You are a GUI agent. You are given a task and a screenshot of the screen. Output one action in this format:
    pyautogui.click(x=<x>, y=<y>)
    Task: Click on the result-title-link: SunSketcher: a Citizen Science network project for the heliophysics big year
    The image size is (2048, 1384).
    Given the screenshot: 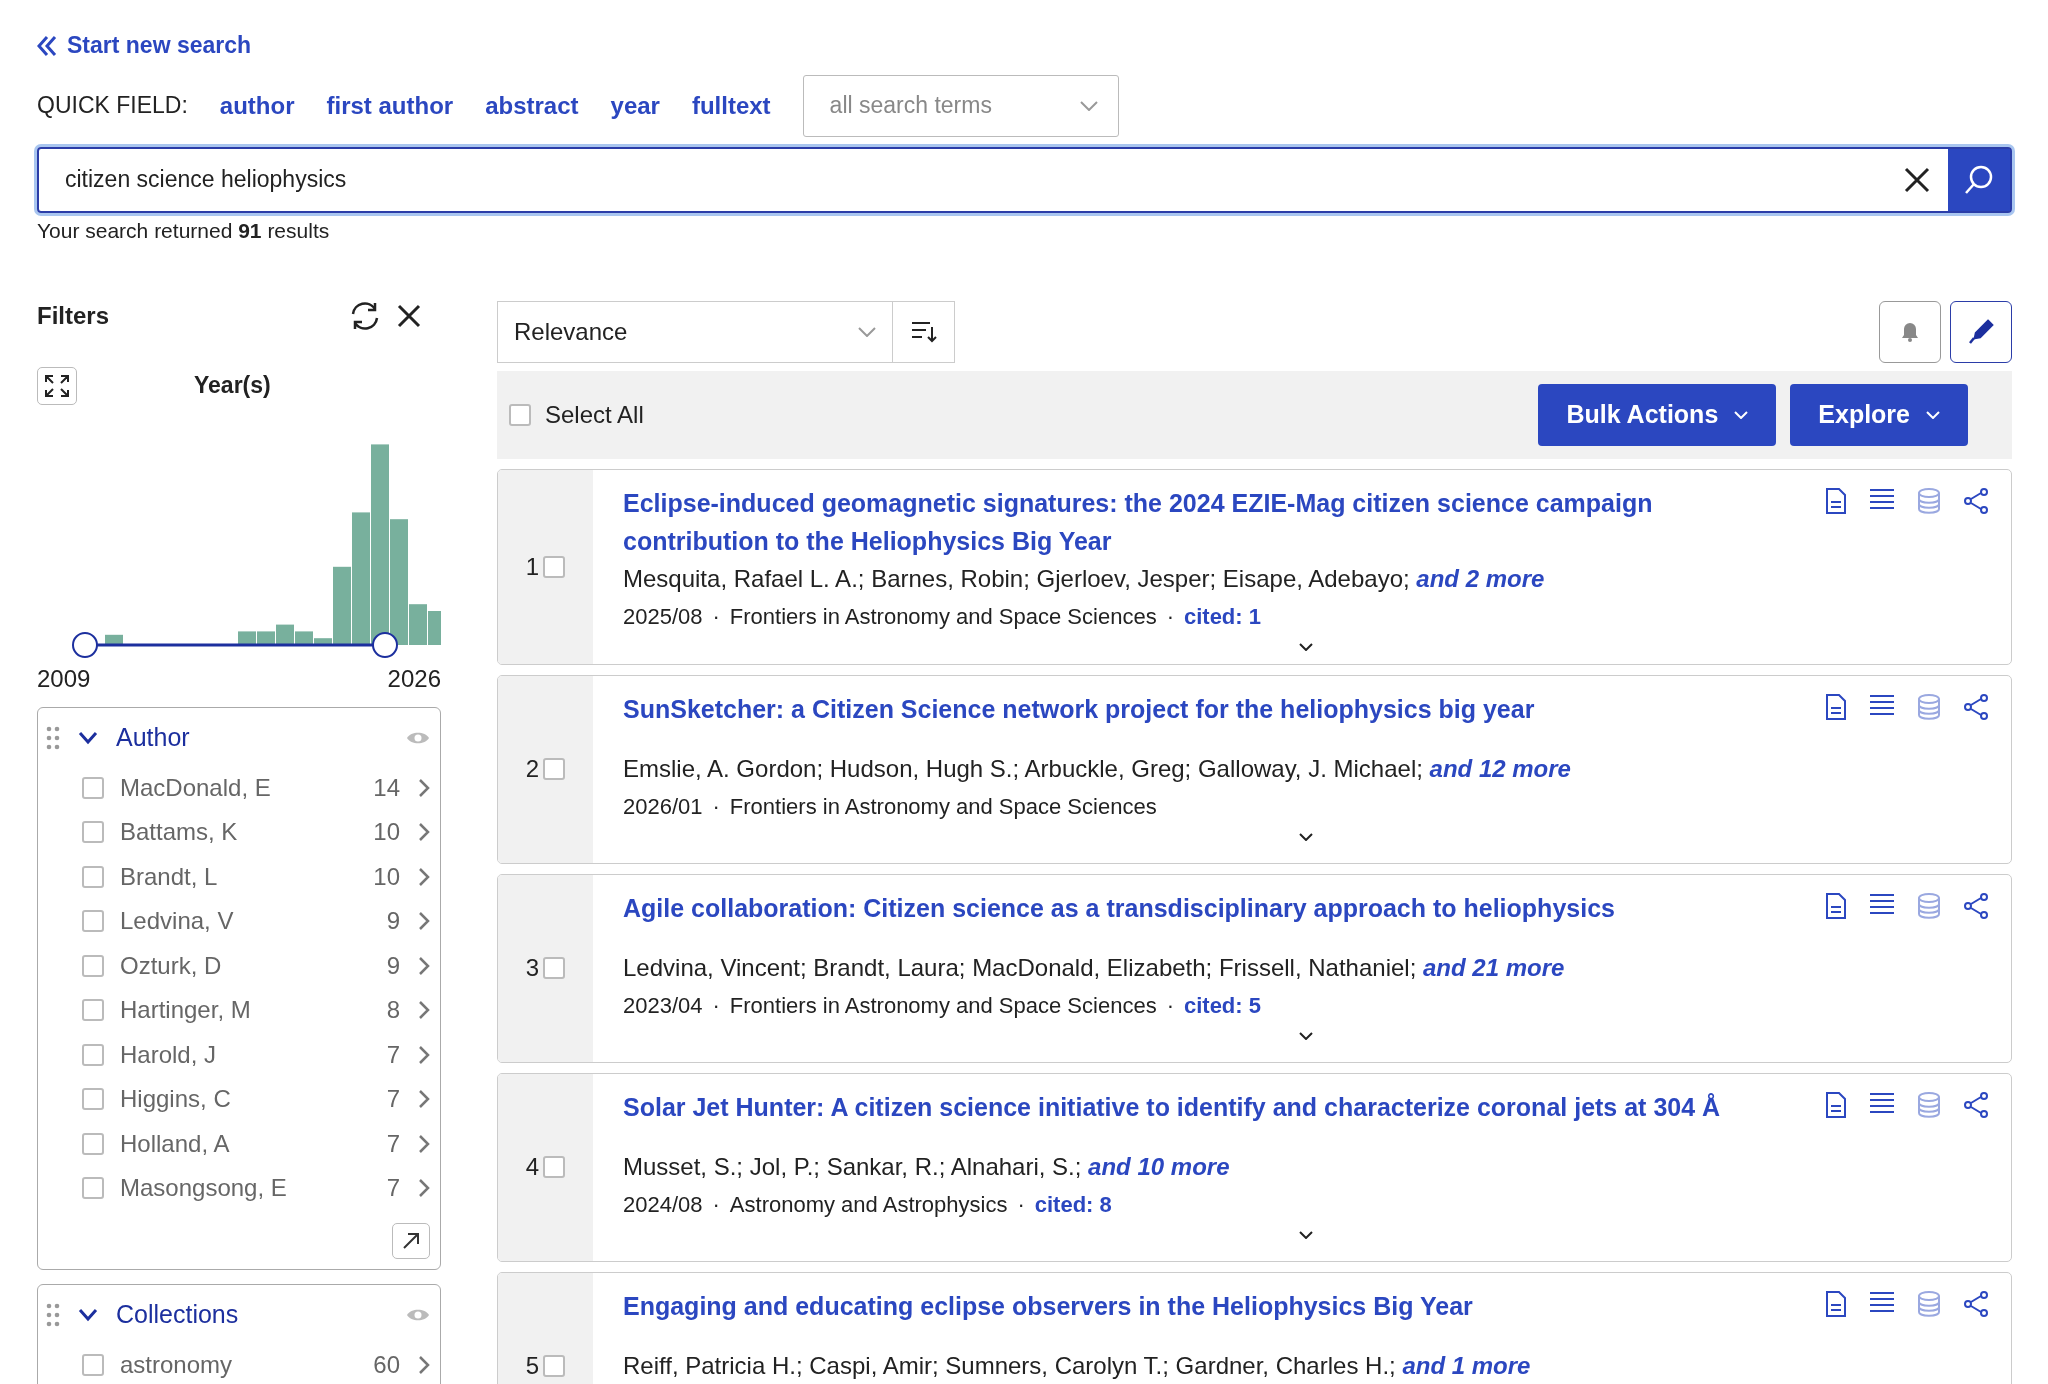 What is the action you would take?
    pyautogui.click(x=1204, y=708)
    